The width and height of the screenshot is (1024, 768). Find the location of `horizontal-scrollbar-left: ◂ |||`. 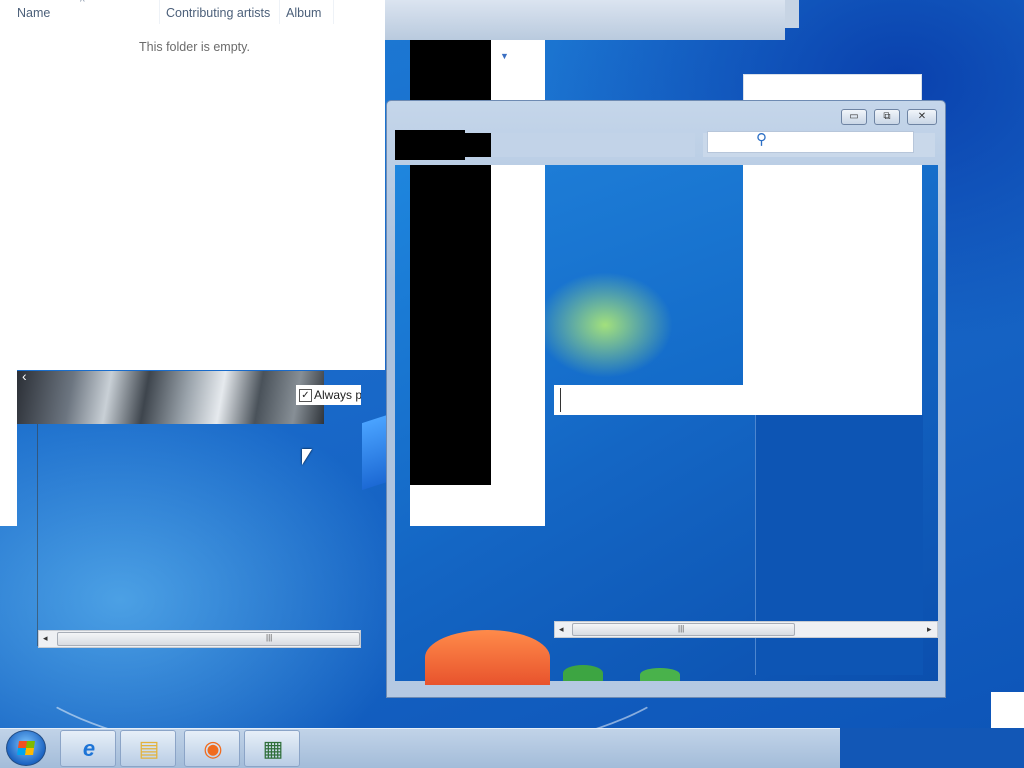

horizontal-scrollbar-left: ◂ ||| is located at coordinates (199, 639).